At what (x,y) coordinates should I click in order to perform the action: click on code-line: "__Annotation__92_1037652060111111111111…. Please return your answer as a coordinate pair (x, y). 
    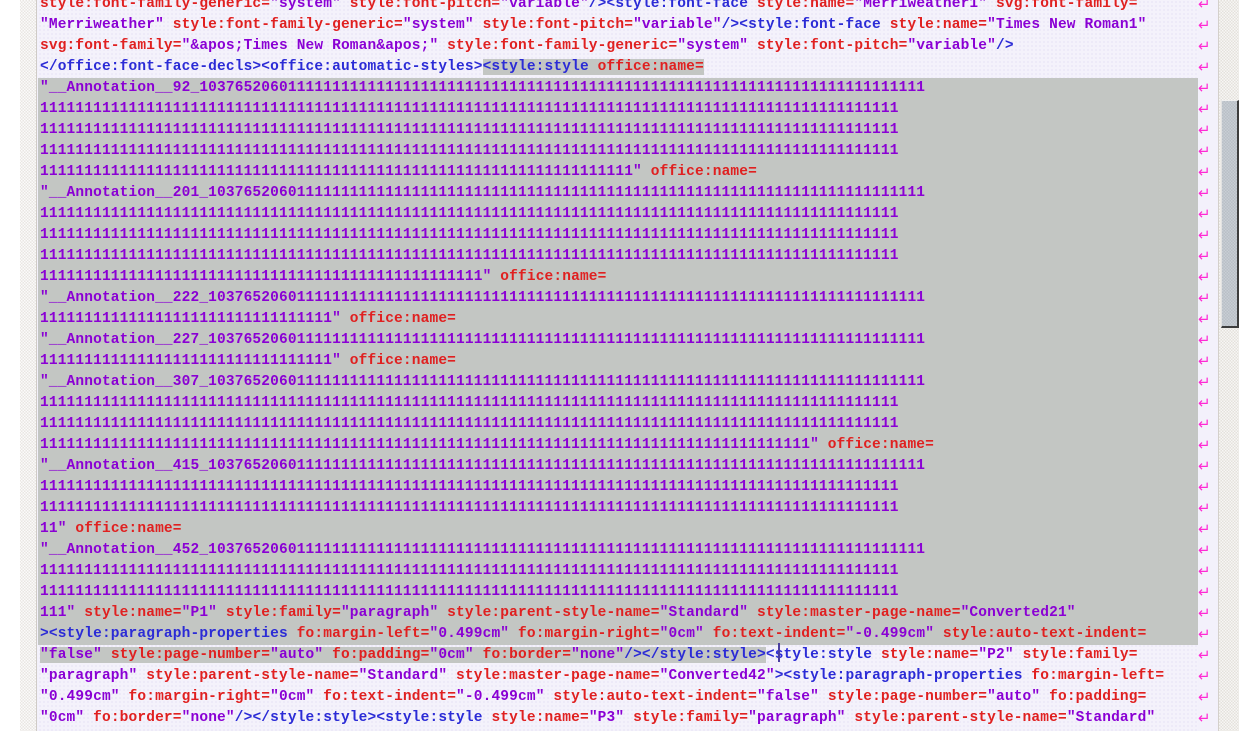
    Looking at the image, I should click on (482, 88).